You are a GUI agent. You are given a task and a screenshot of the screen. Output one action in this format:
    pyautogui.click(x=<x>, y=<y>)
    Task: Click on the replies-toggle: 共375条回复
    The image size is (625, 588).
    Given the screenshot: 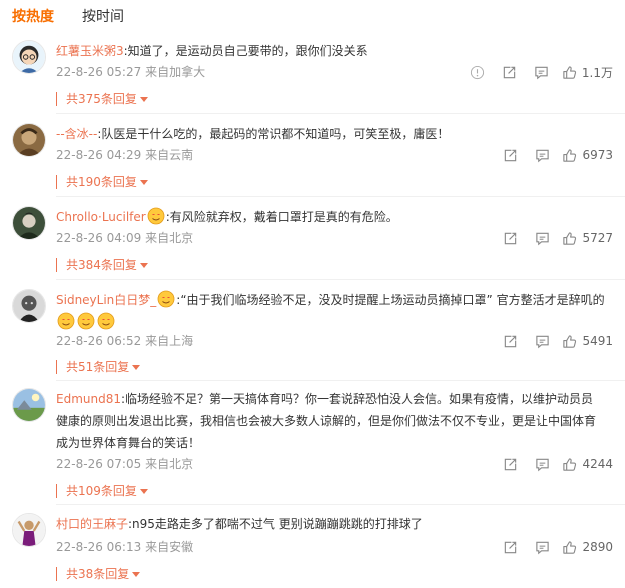 What is the action you would take?
    pyautogui.click(x=102, y=99)
    